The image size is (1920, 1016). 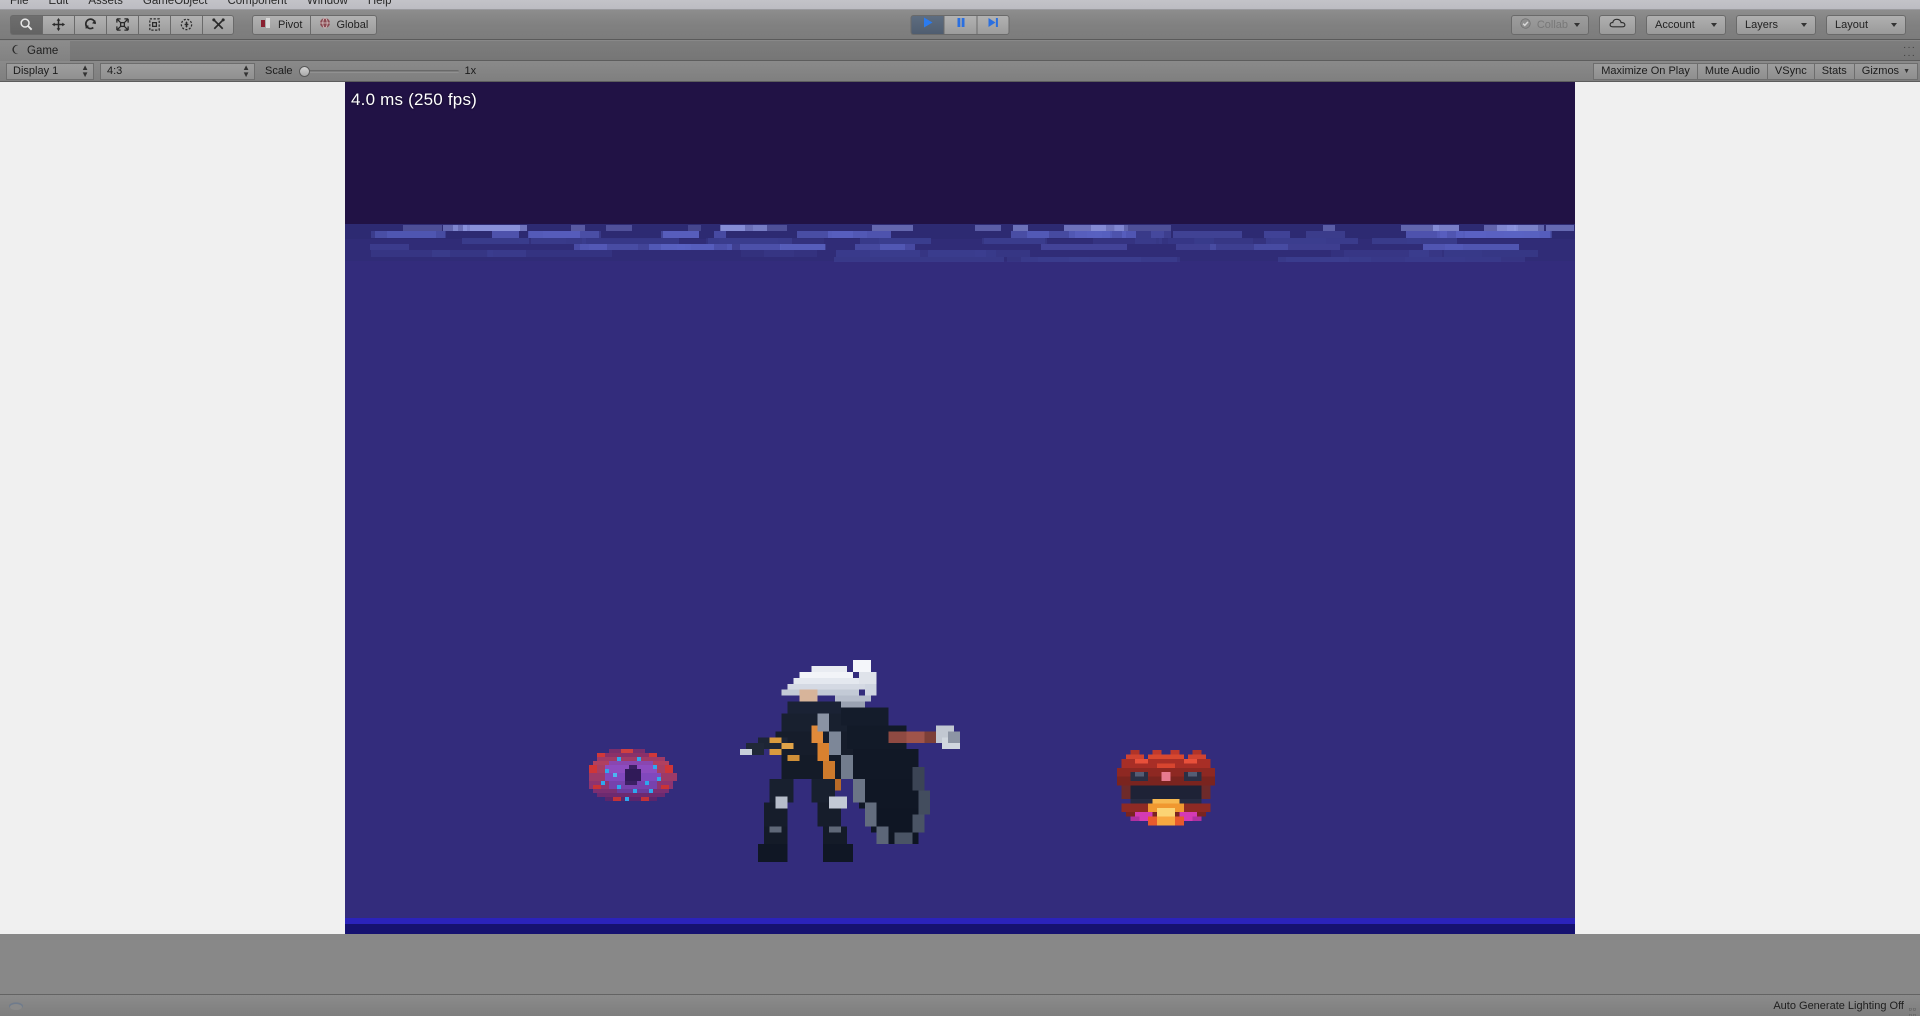 I want to click on layers-label: Layers, so click(x=1762, y=24).